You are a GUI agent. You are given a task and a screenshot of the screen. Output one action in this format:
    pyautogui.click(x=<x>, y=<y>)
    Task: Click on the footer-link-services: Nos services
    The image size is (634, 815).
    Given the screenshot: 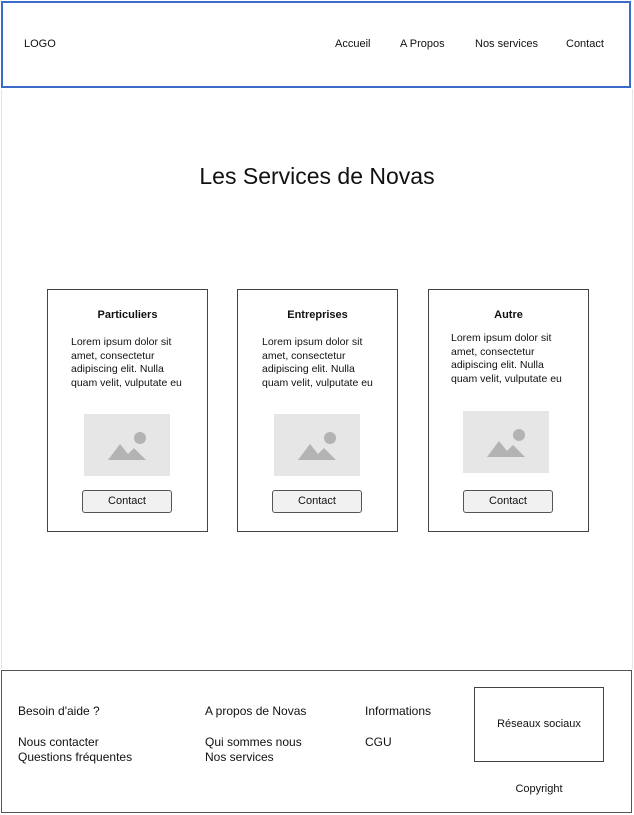 What is the action you would take?
    pyautogui.click(x=239, y=757)
    